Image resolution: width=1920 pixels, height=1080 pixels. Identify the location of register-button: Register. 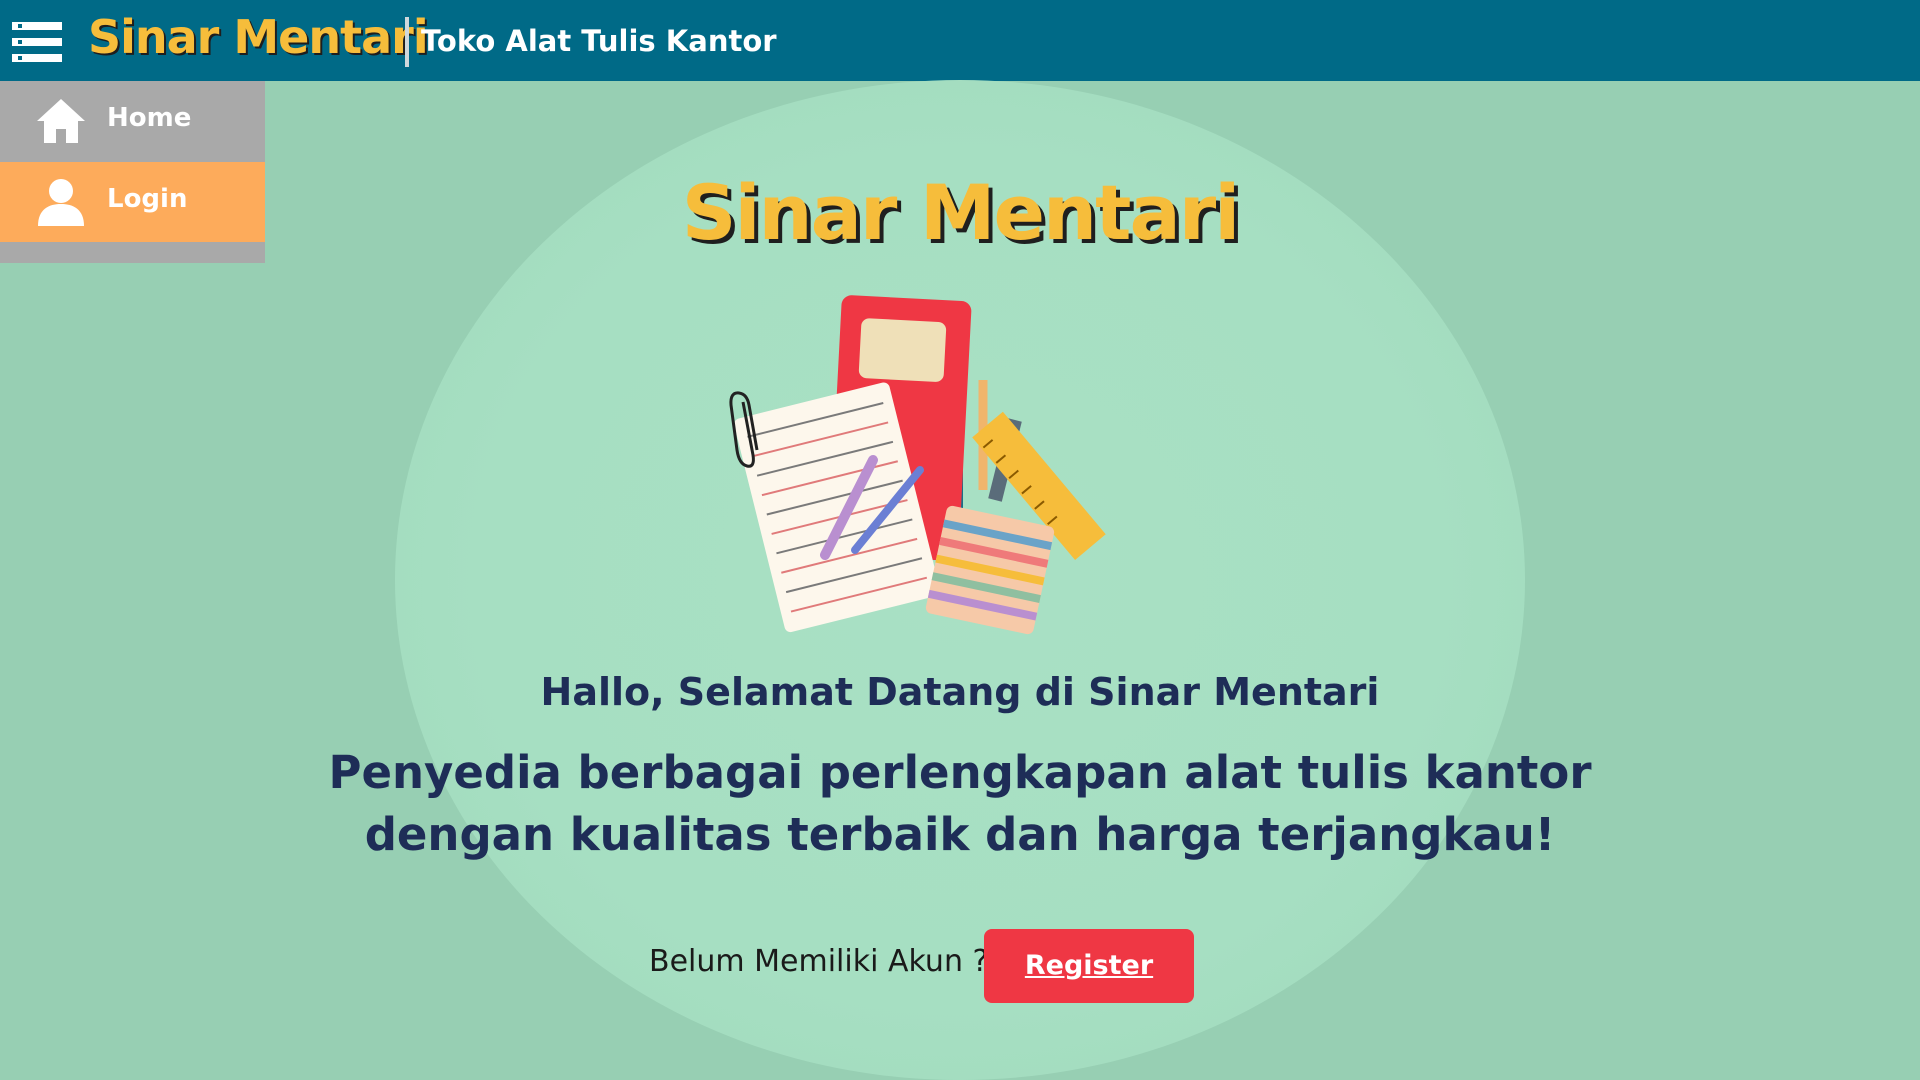
(1089, 966).